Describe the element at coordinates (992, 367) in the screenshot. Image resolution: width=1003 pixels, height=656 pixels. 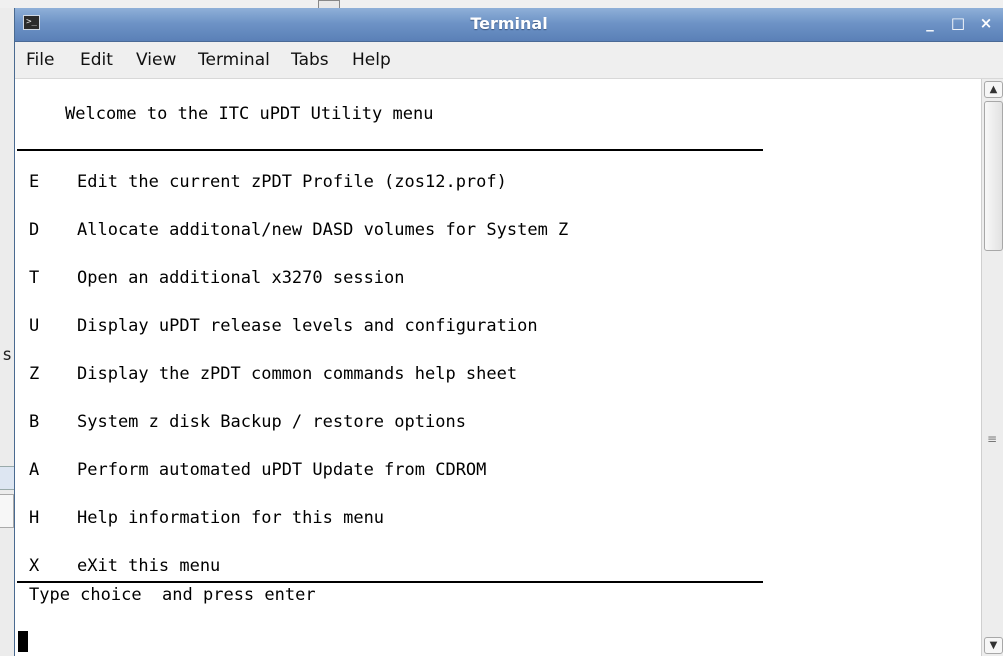
I see `vertical-scrollbar: ▲ ≡ ▼` at that location.